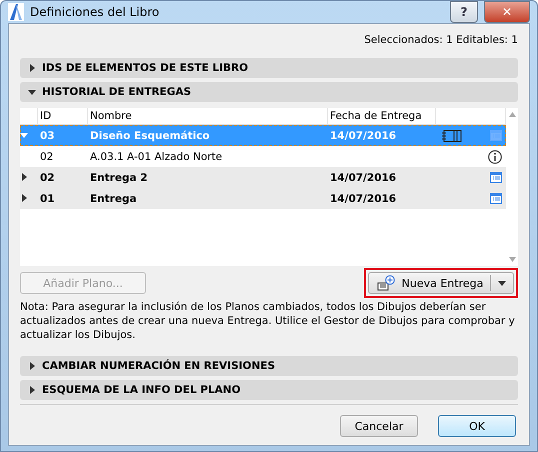 This screenshot has width=538, height=452. What do you see at coordinates (141, 390) in the screenshot?
I see `section-title: ESQUEMA DE LA INFO DEL PLANO` at bounding box center [141, 390].